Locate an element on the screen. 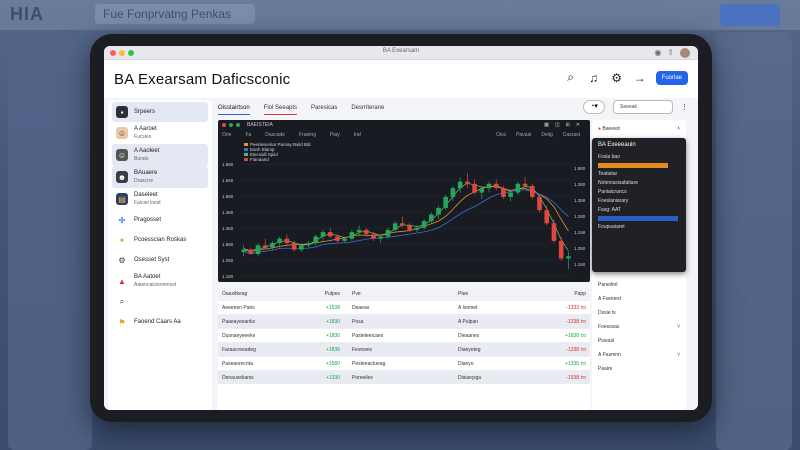  popup-highlight-orange is located at coordinates (633, 165).